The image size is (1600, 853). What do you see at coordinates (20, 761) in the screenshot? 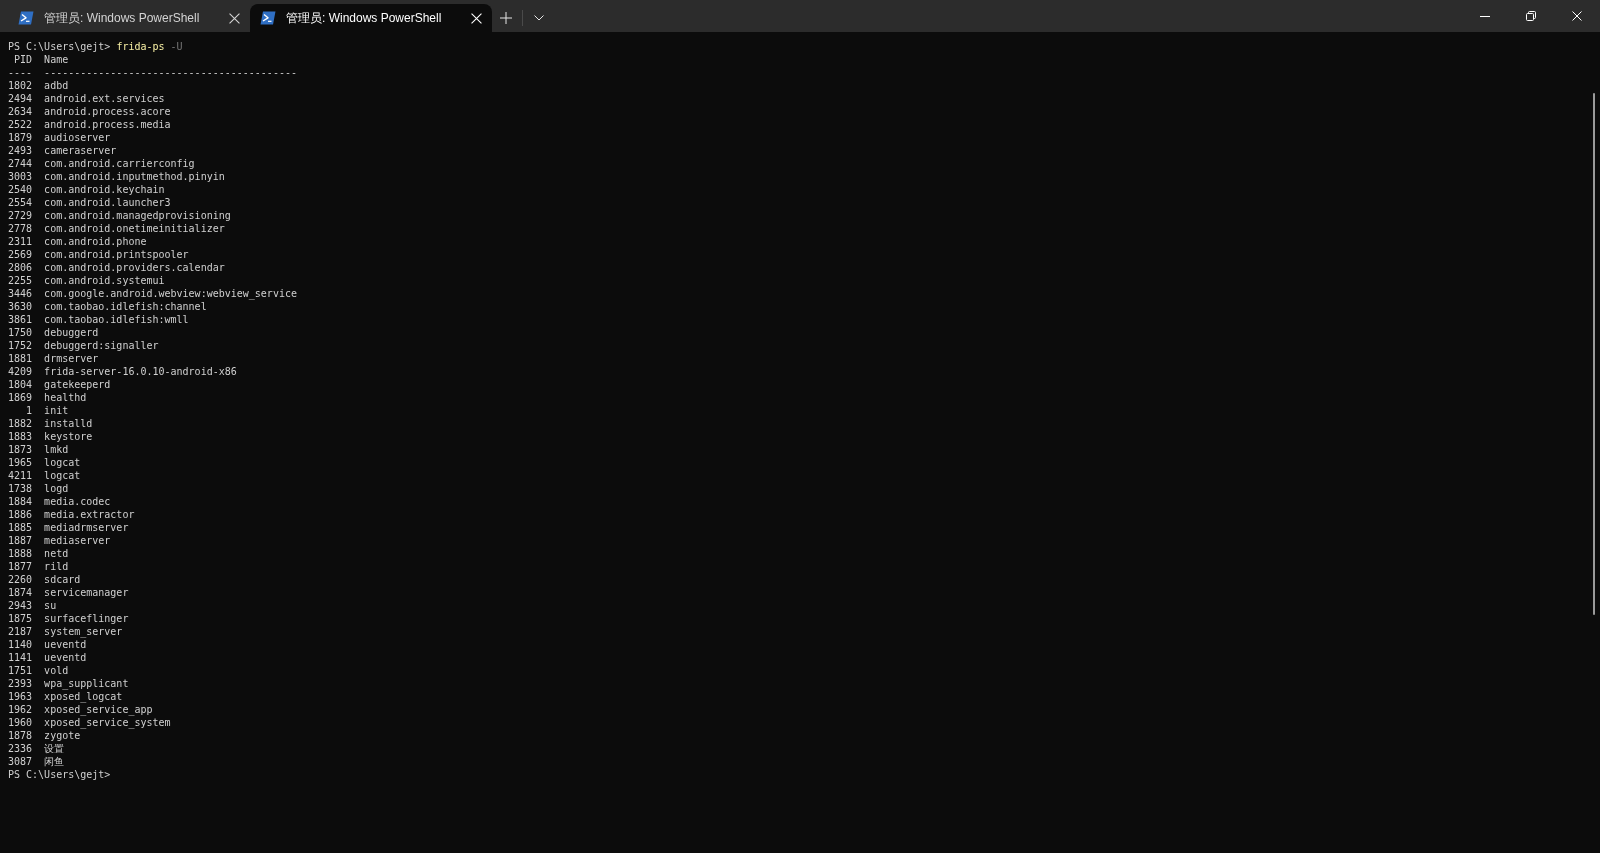
I see `process-id: 3087` at bounding box center [20, 761].